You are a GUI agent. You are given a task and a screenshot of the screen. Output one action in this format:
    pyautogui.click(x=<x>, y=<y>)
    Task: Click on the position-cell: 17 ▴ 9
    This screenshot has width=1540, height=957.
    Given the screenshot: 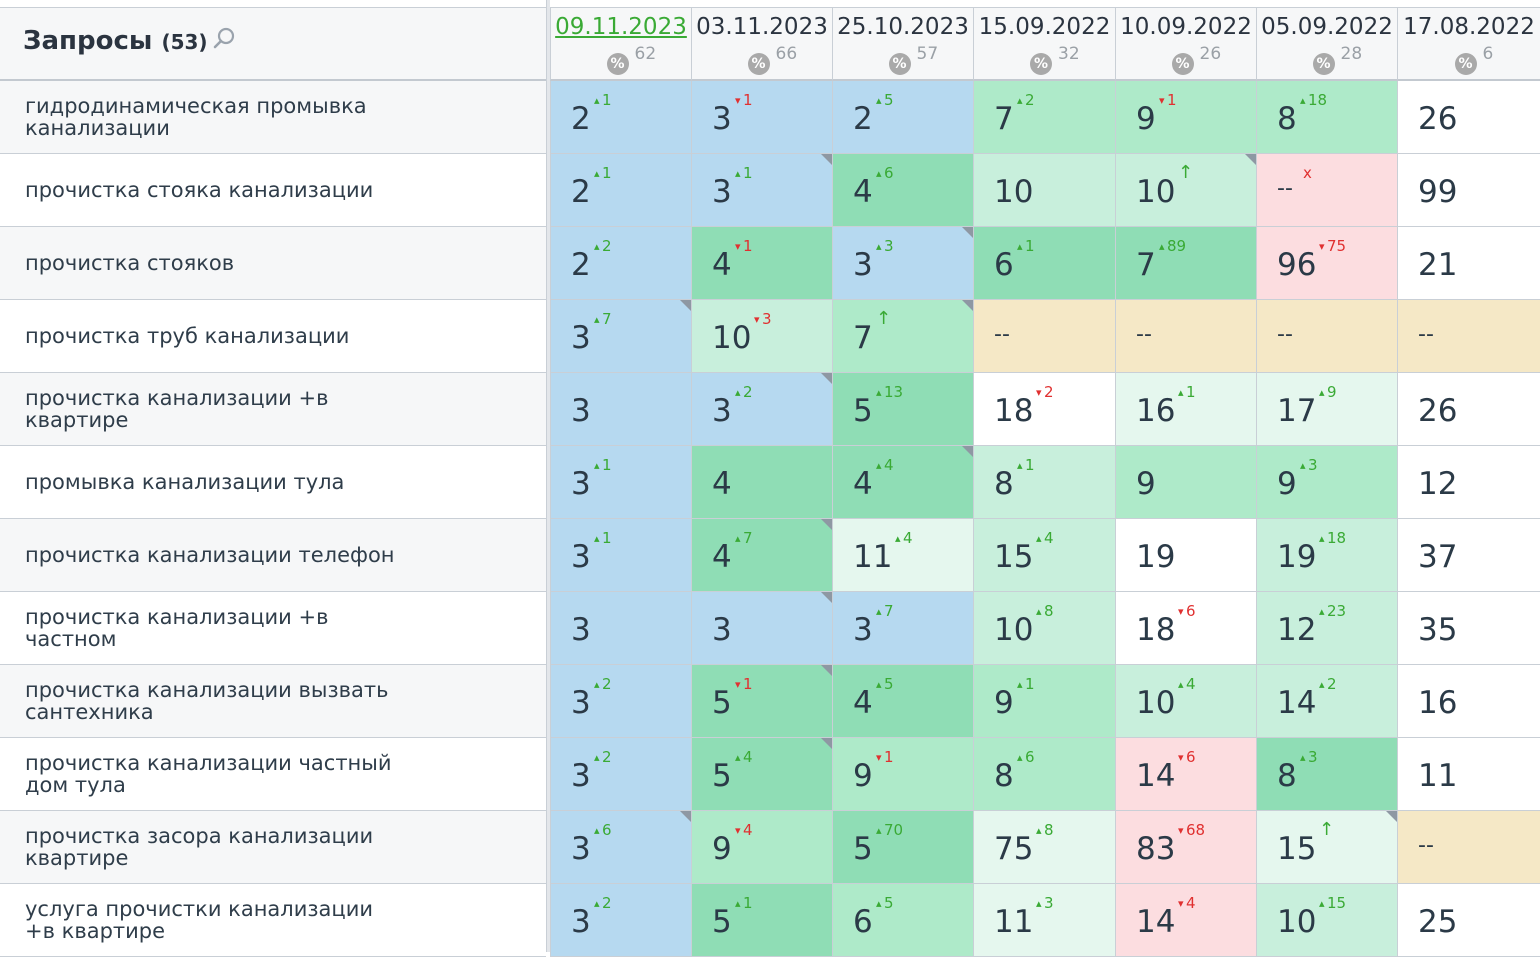 What is the action you would take?
    pyautogui.click(x=1326, y=409)
    